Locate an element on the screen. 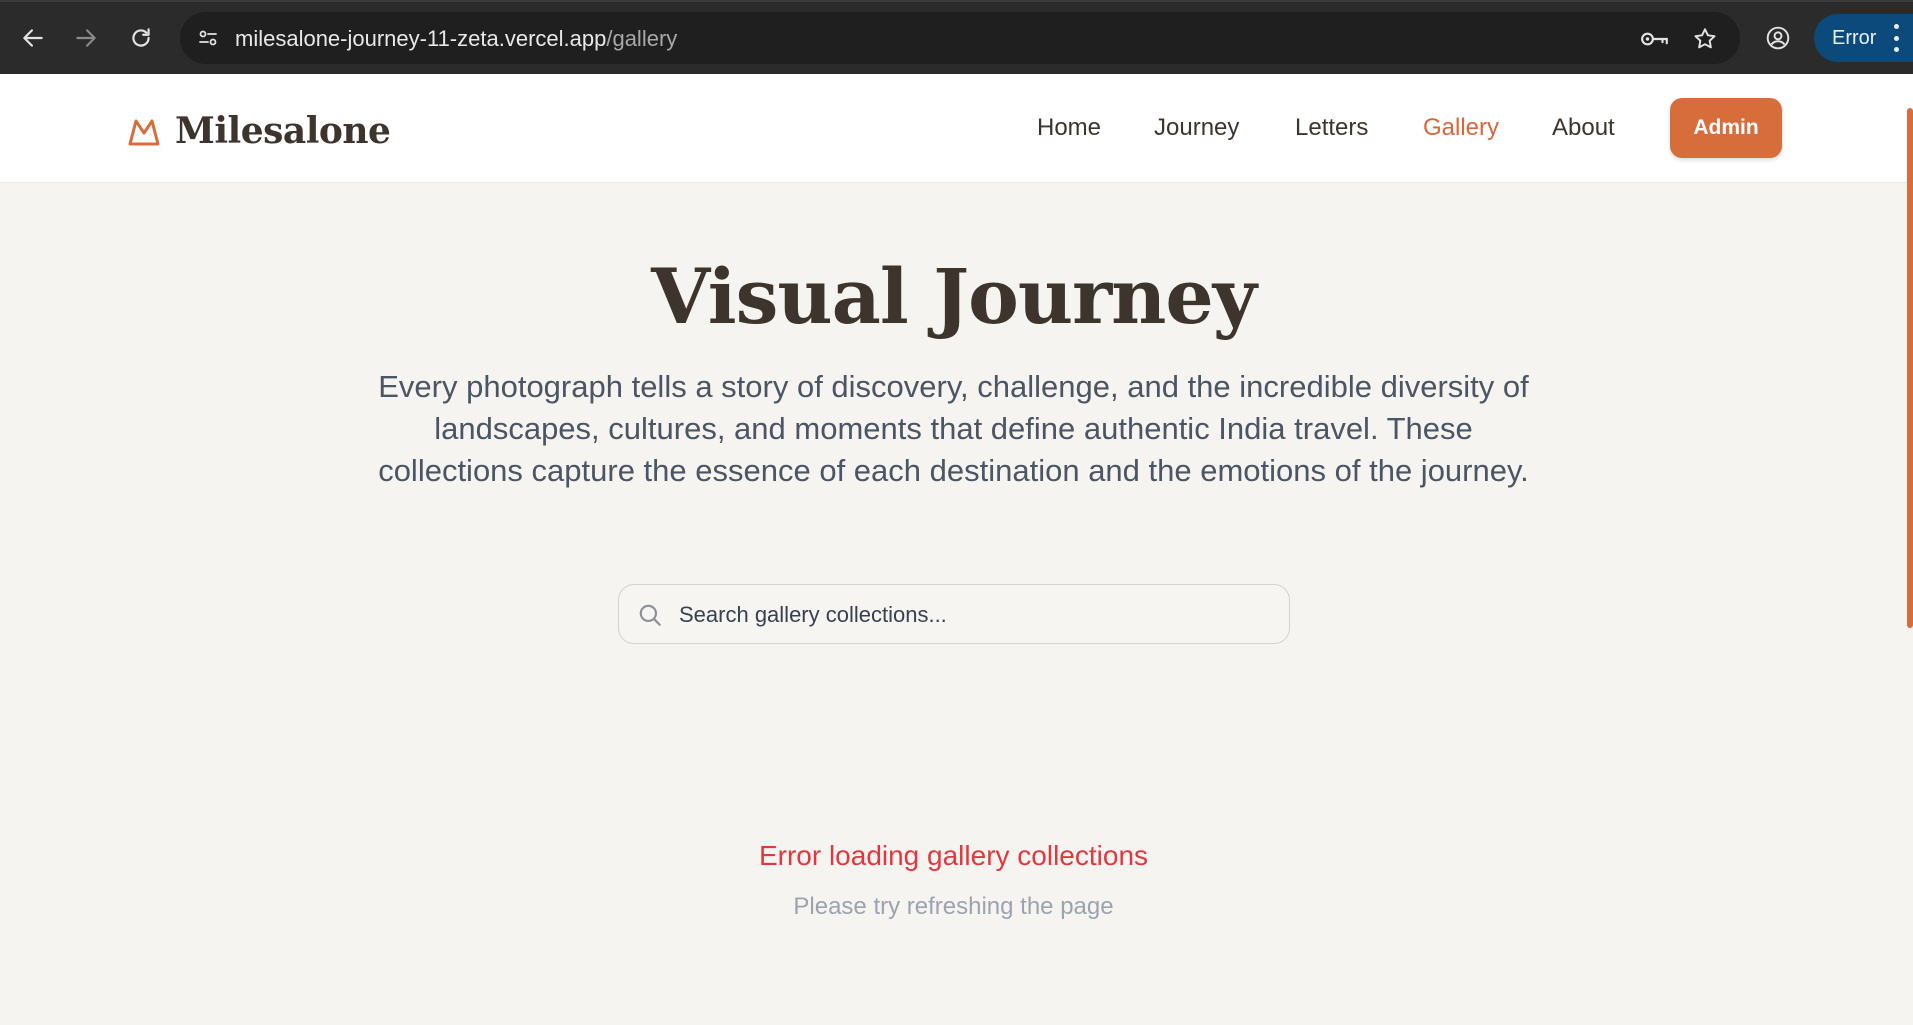  back-arrow-icon is located at coordinates (33, 38).